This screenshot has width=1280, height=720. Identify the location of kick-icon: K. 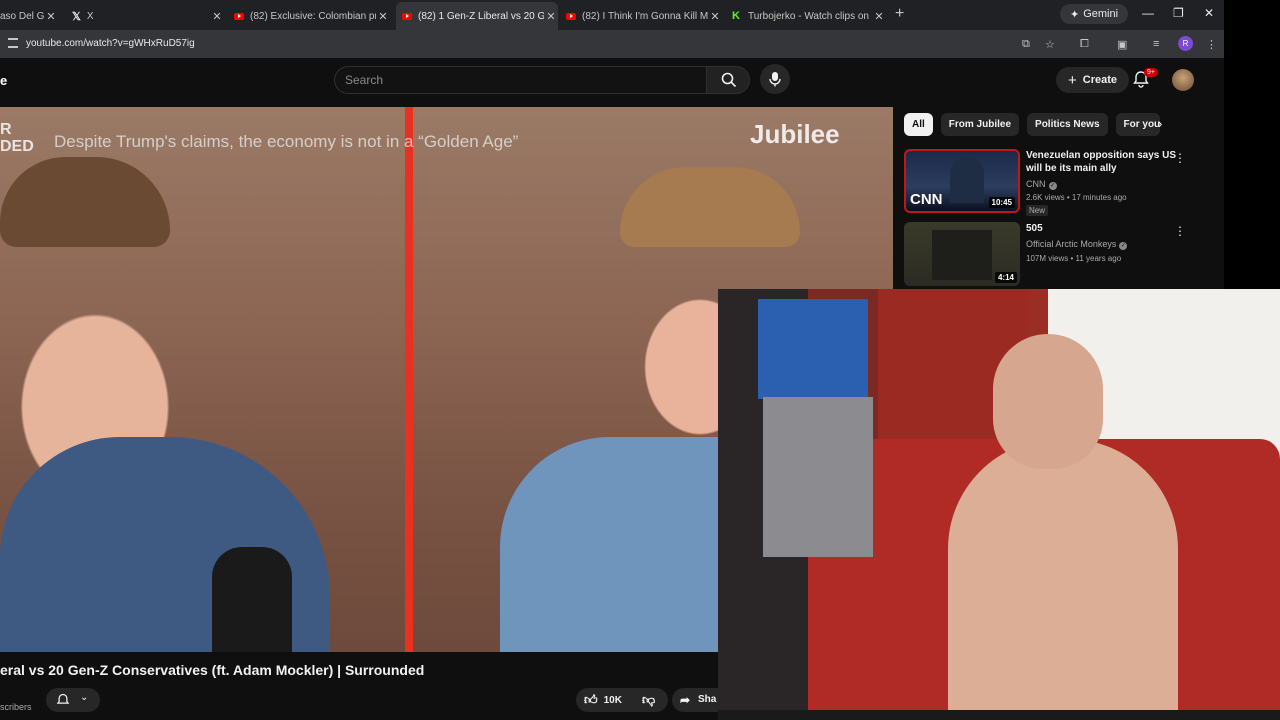
(736, 16).